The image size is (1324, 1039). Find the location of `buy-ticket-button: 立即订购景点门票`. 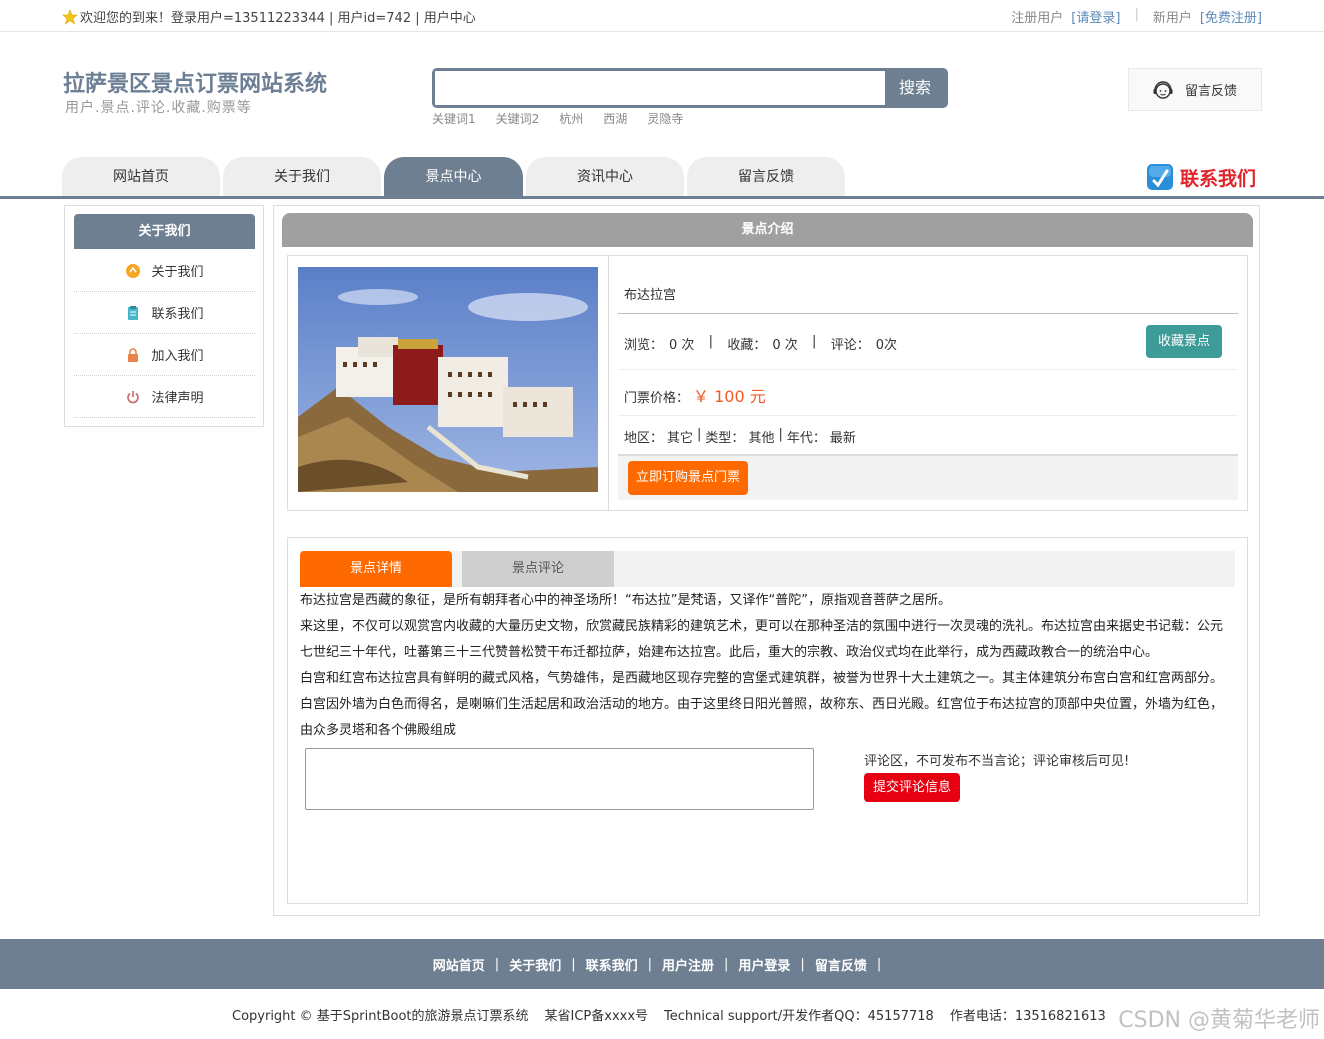

buy-ticket-button: 立即订购景点门票 is located at coordinates (688, 478).